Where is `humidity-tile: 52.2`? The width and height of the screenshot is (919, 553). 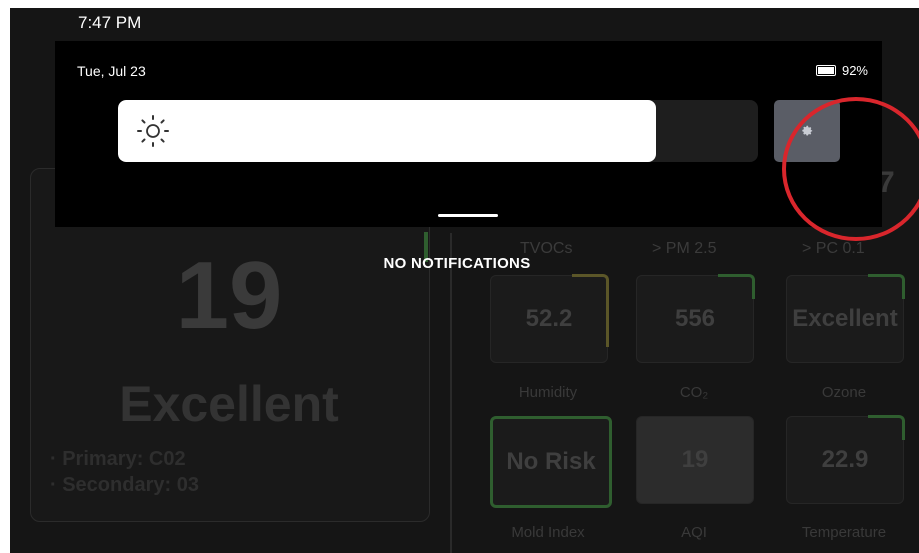 humidity-tile: 52.2 is located at coordinates (549, 318).